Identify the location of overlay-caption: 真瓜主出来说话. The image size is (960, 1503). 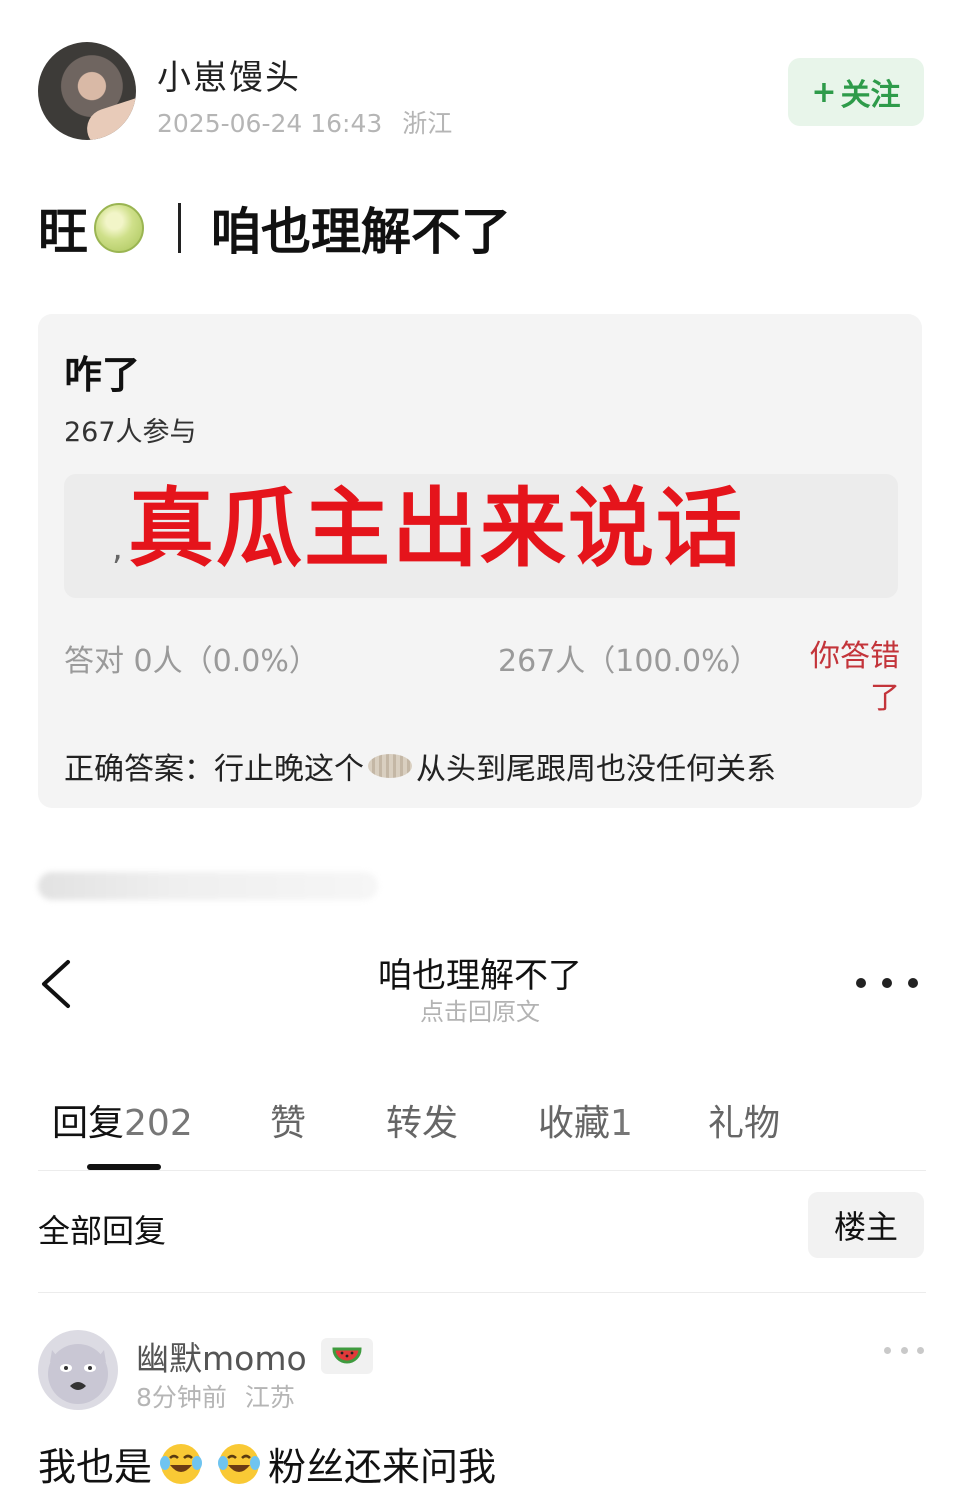
(436, 529).